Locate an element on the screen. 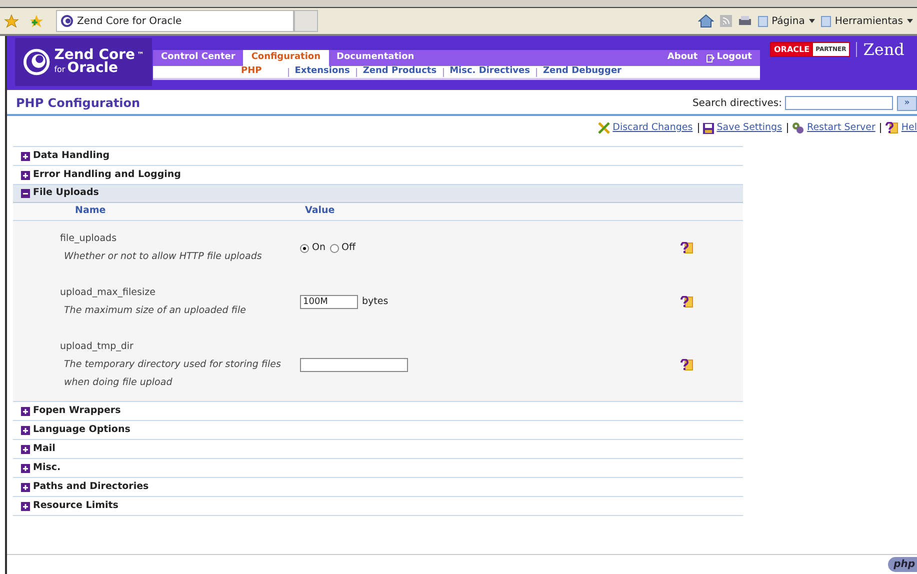 This screenshot has width=917, height=574. action-link: Hel is located at coordinates (909, 128).